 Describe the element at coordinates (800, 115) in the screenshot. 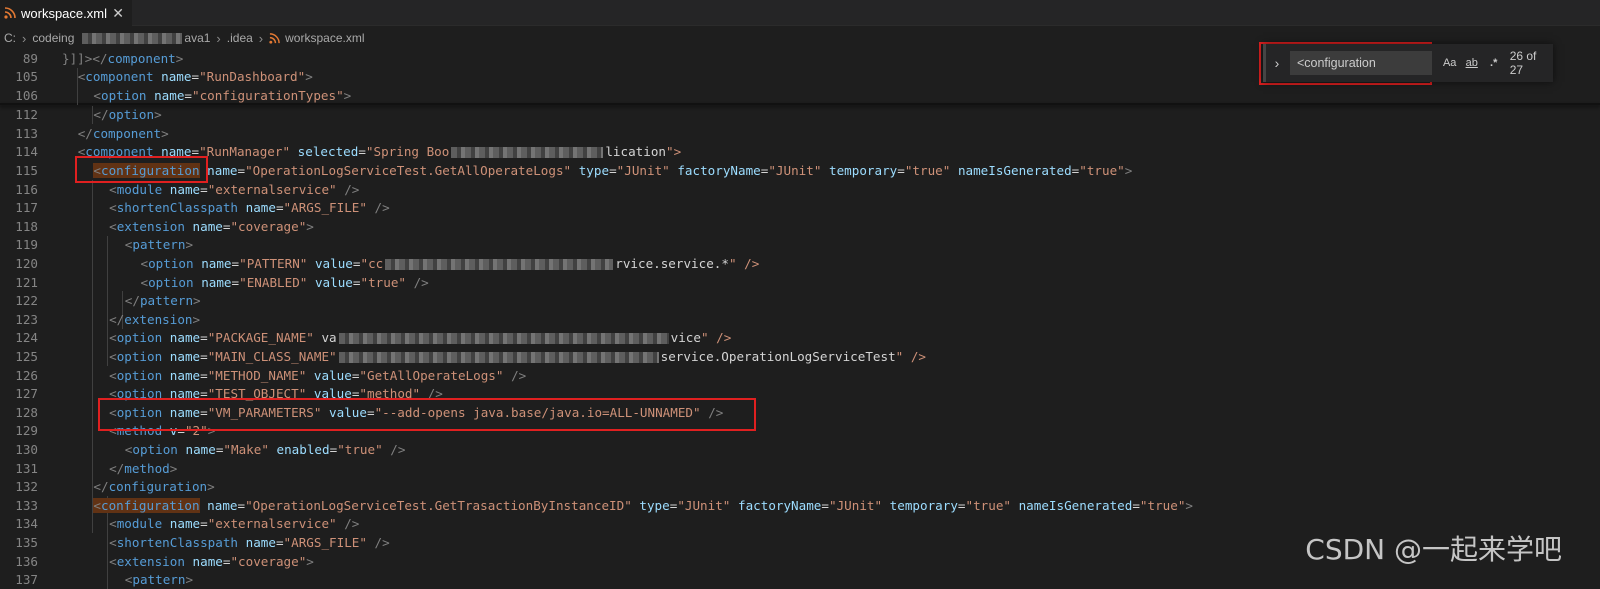

I see `code-line: 112 </option>` at that location.